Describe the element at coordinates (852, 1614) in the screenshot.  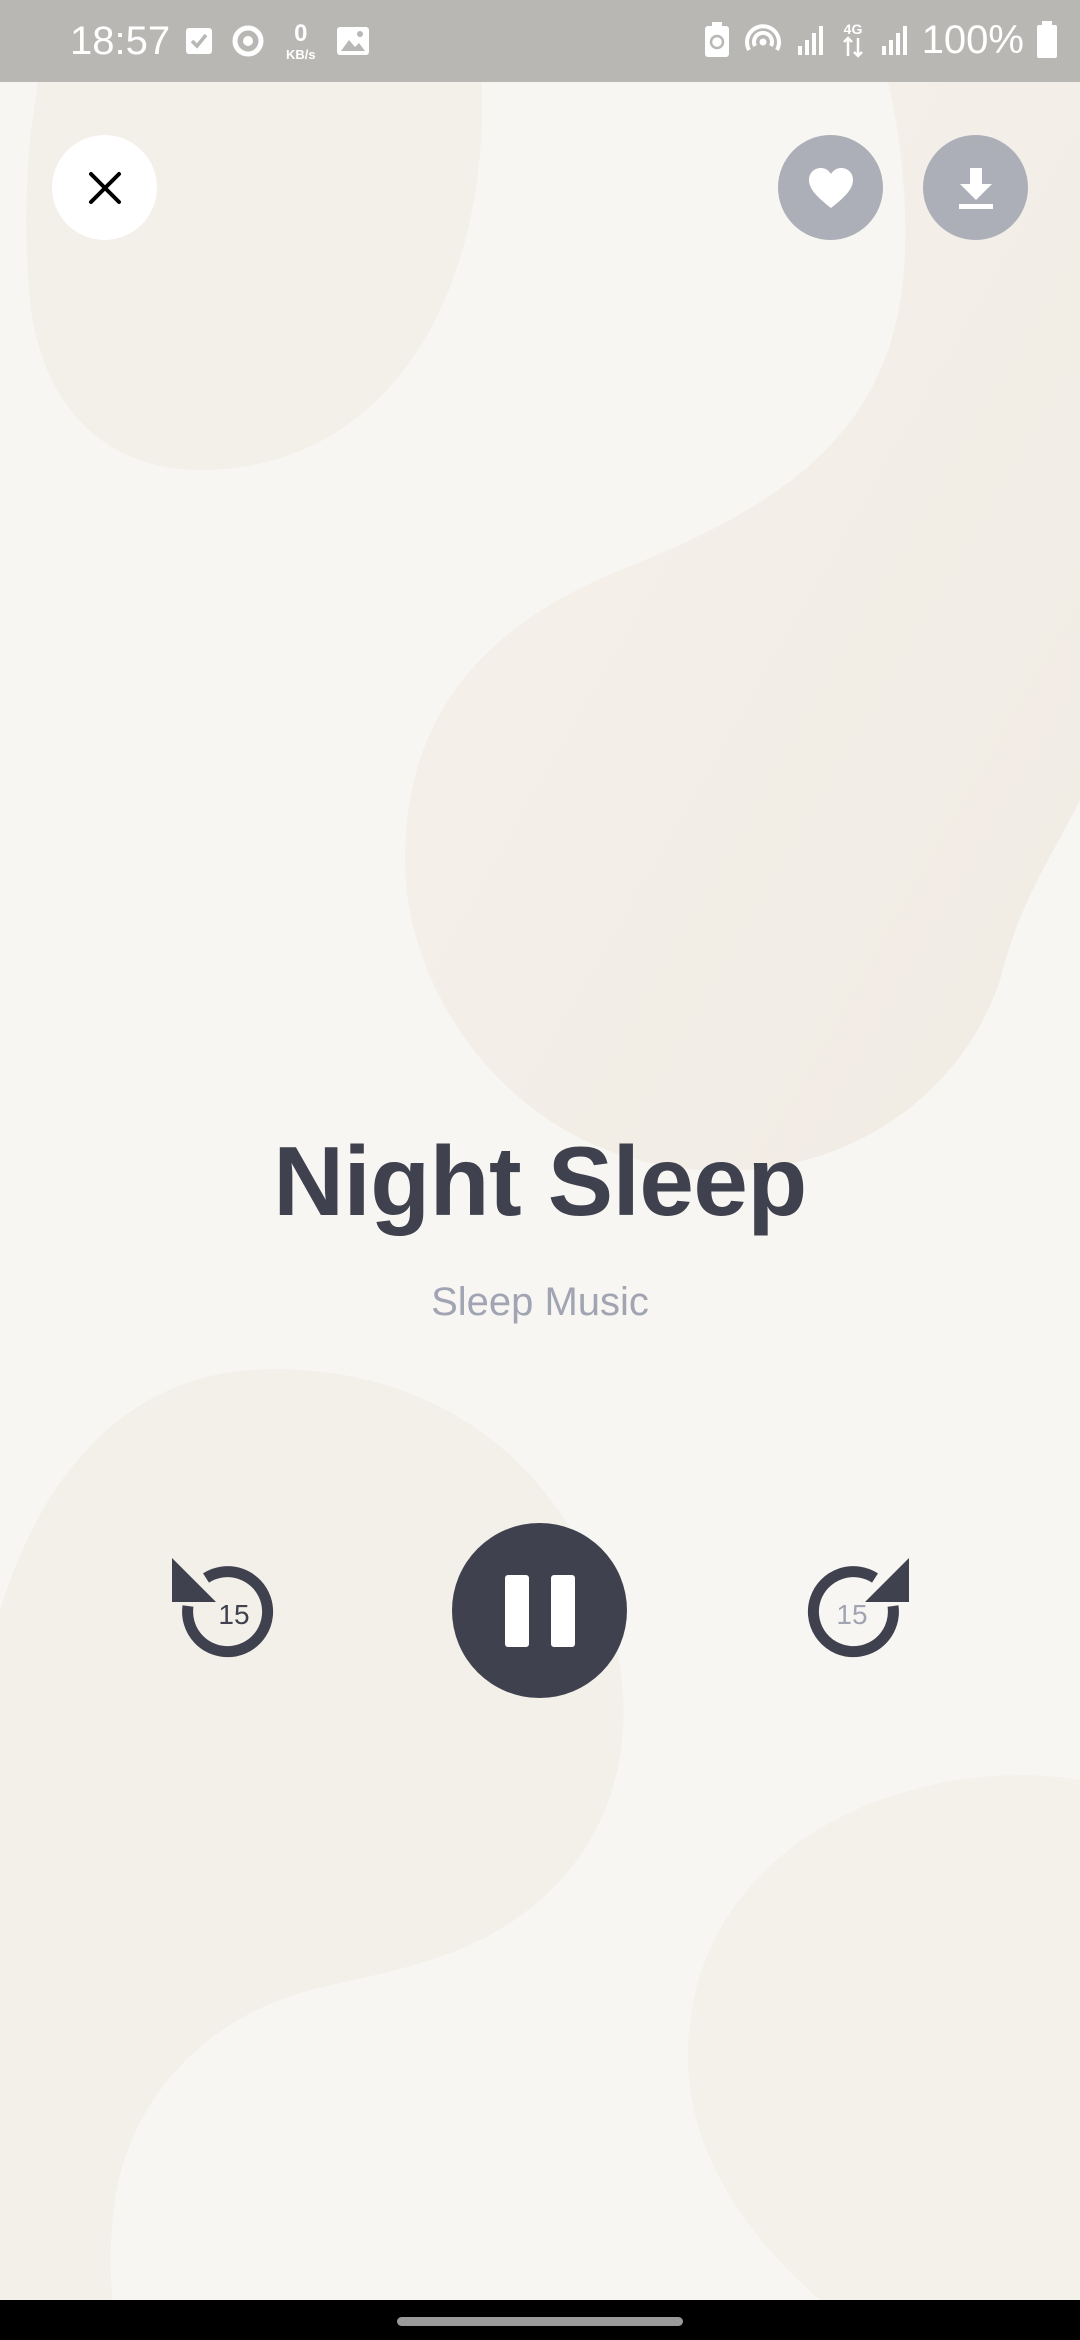
I see `forward-seconds: 15` at that location.